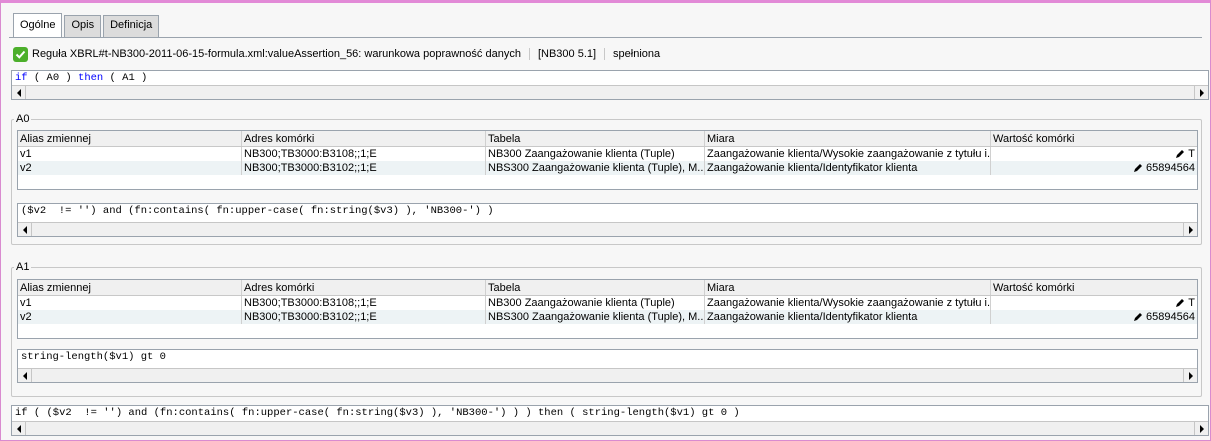 Image resolution: width=1211 pixels, height=441 pixels. What do you see at coordinates (93, 357) in the screenshot?
I see `expression-line: string-length($v1) gt 0` at bounding box center [93, 357].